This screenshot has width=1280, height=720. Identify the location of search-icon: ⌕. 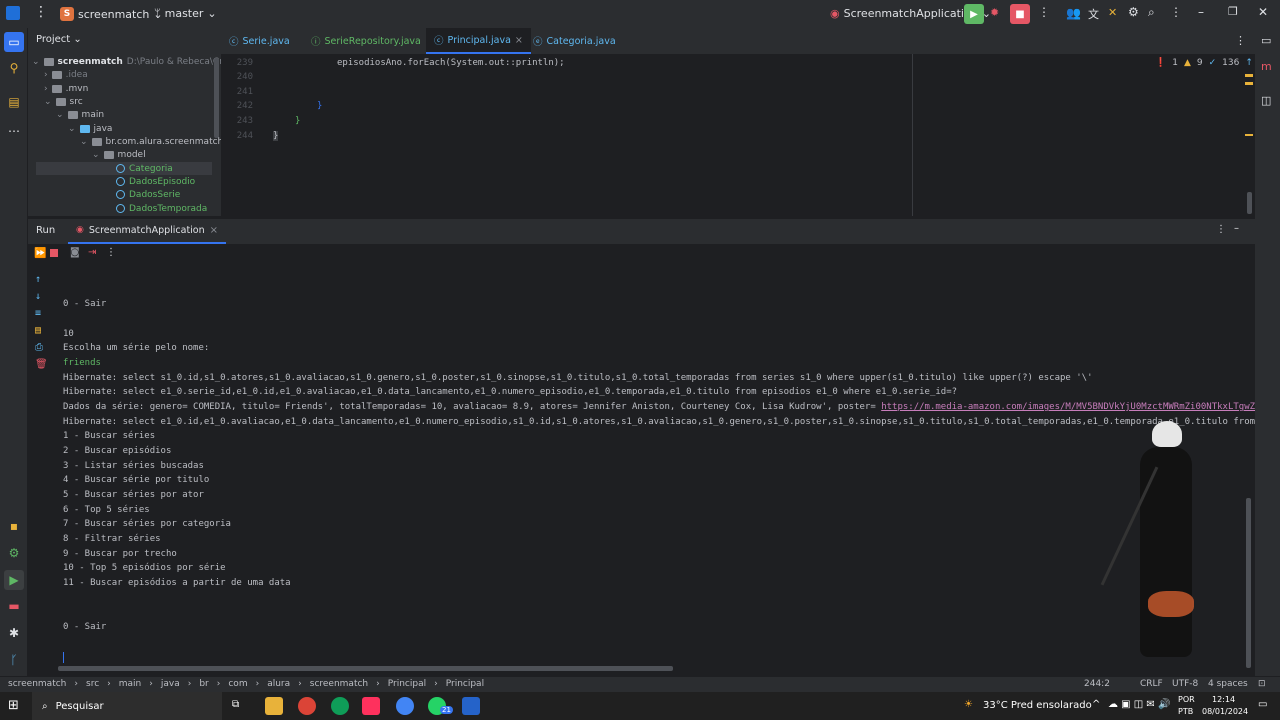
(1151, 12).